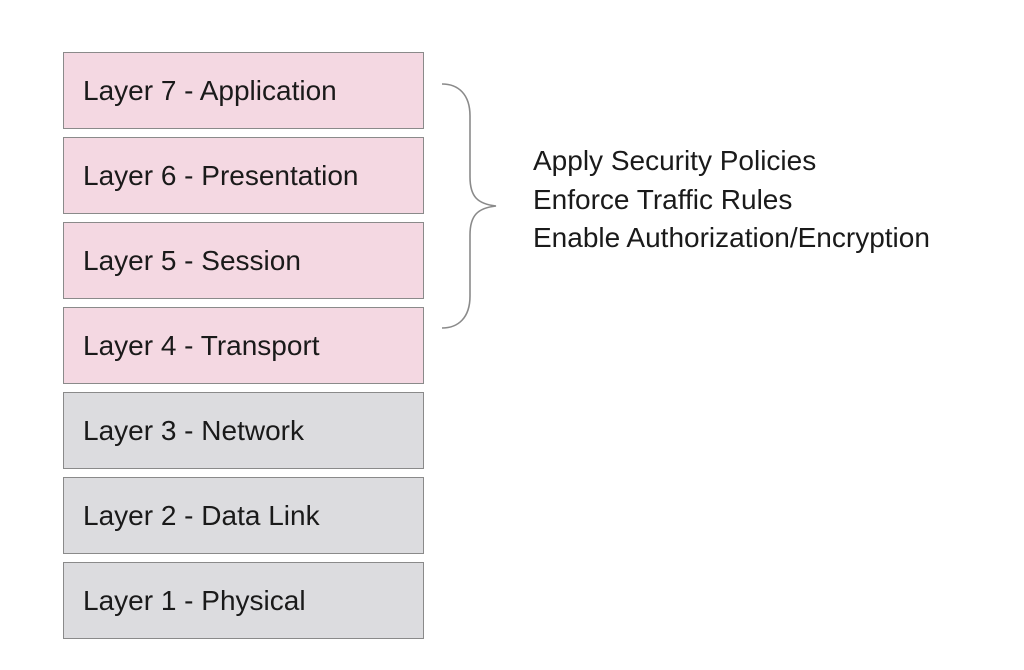 The width and height of the screenshot is (1024, 670). I want to click on layer-3-box: Layer 3 - Network, so click(243, 430).